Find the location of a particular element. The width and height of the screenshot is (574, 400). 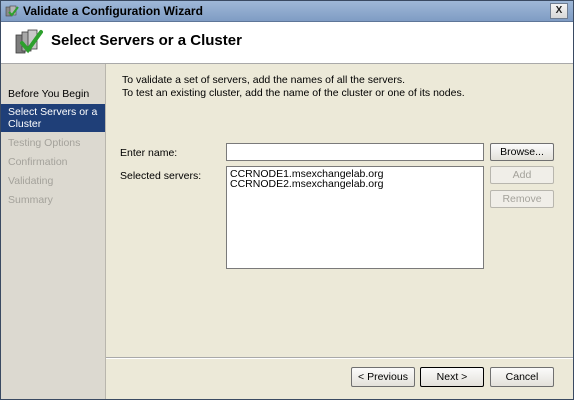

selected-servers-label: Selected servers: is located at coordinates (161, 176).